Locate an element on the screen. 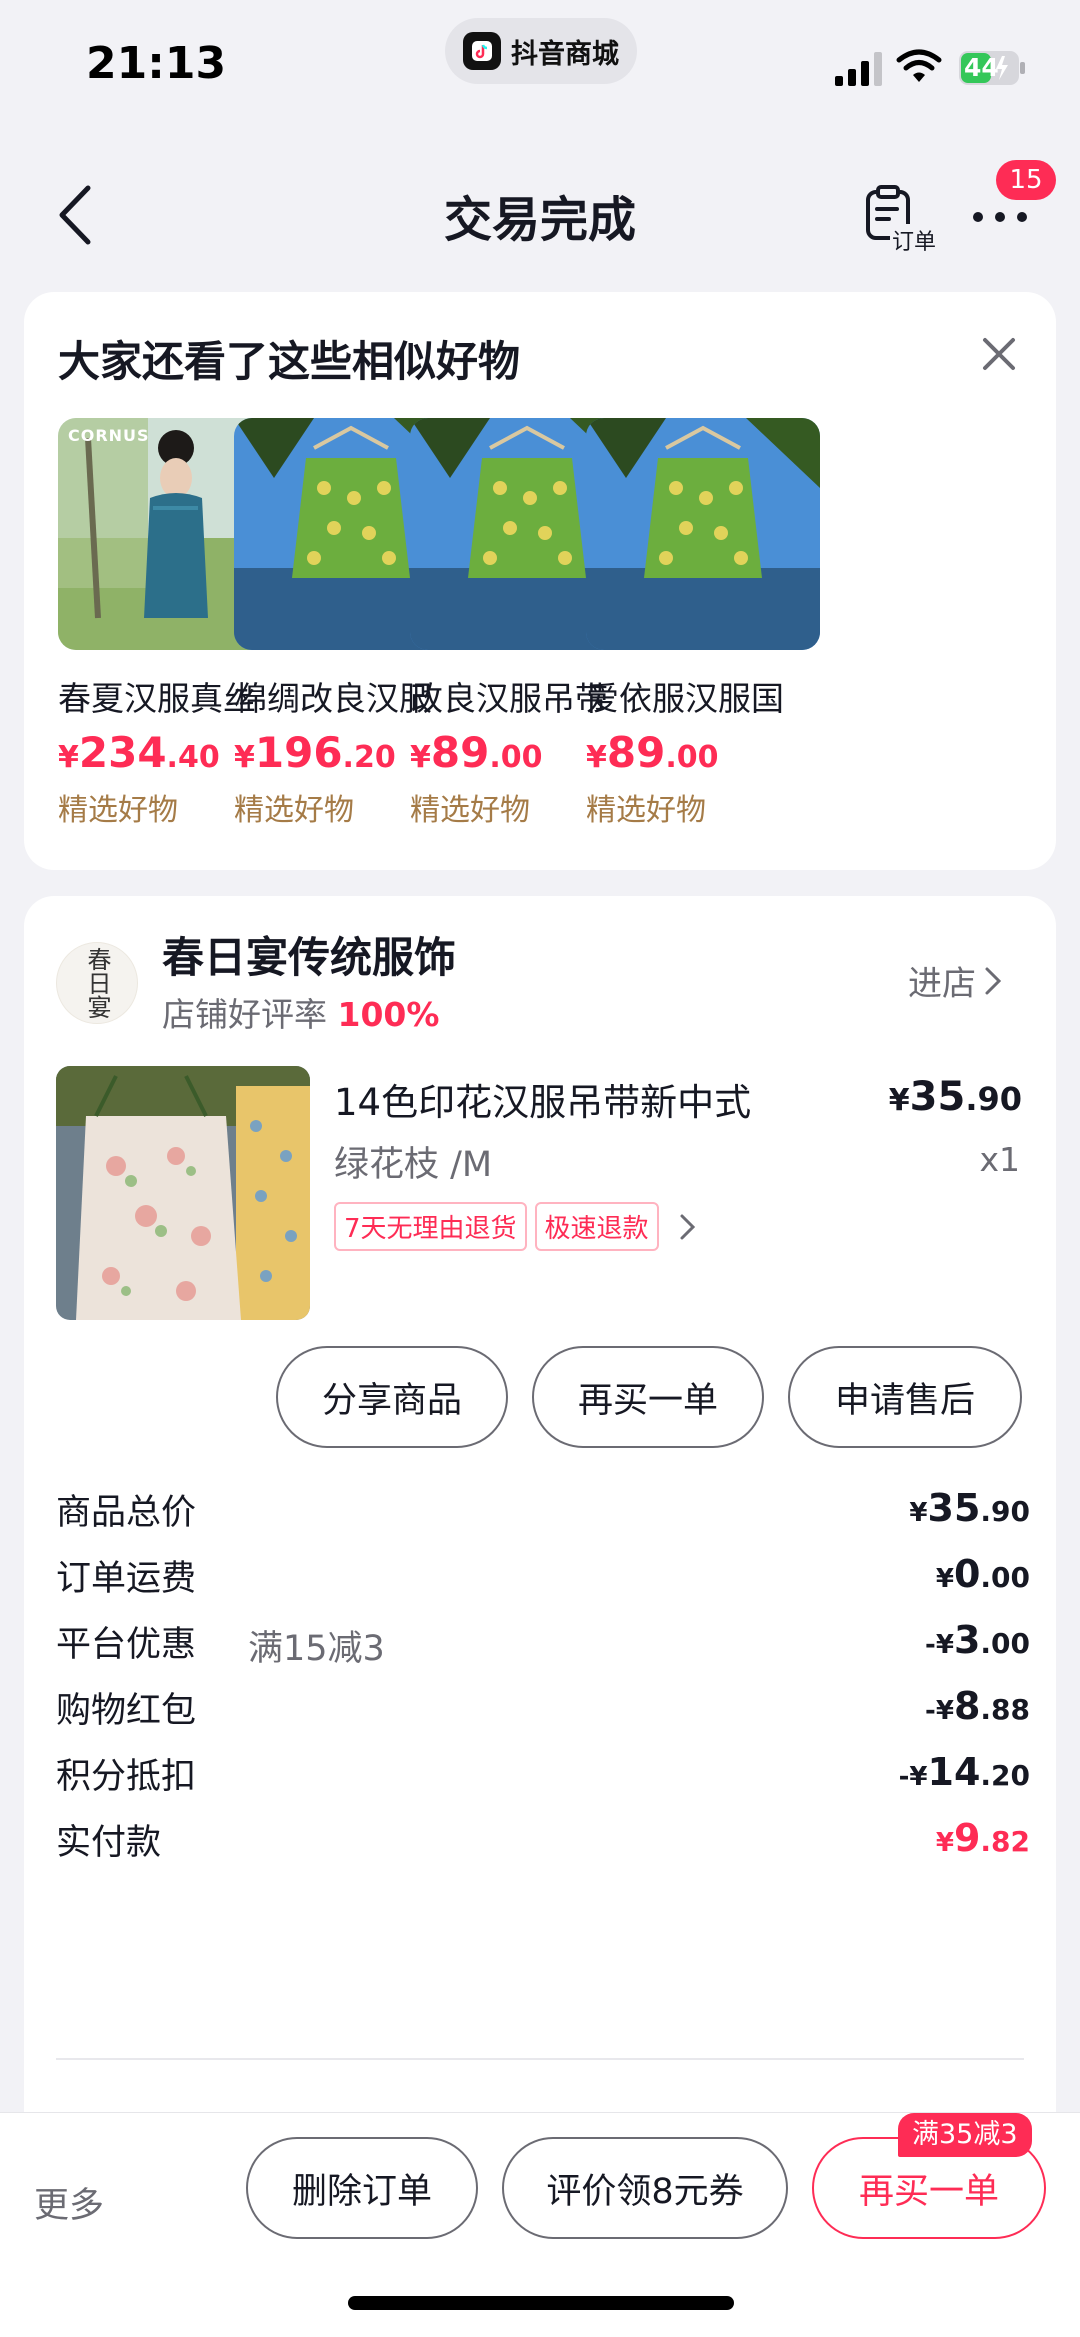 Image resolution: width=1080 pixels, height=2337 pixels. shop-avatar-text: 春日宴 is located at coordinates (97, 983).